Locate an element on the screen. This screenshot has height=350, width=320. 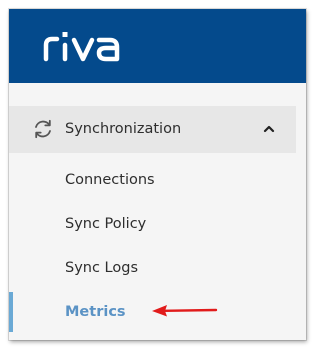
nav-item-label: Connections is located at coordinates (110, 180).